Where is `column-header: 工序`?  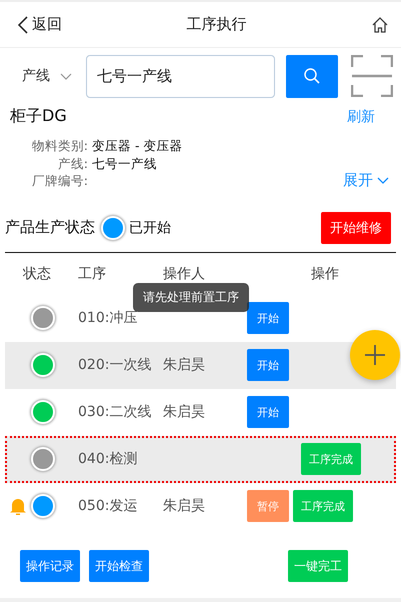 column-header: 工序 is located at coordinates (92, 273).